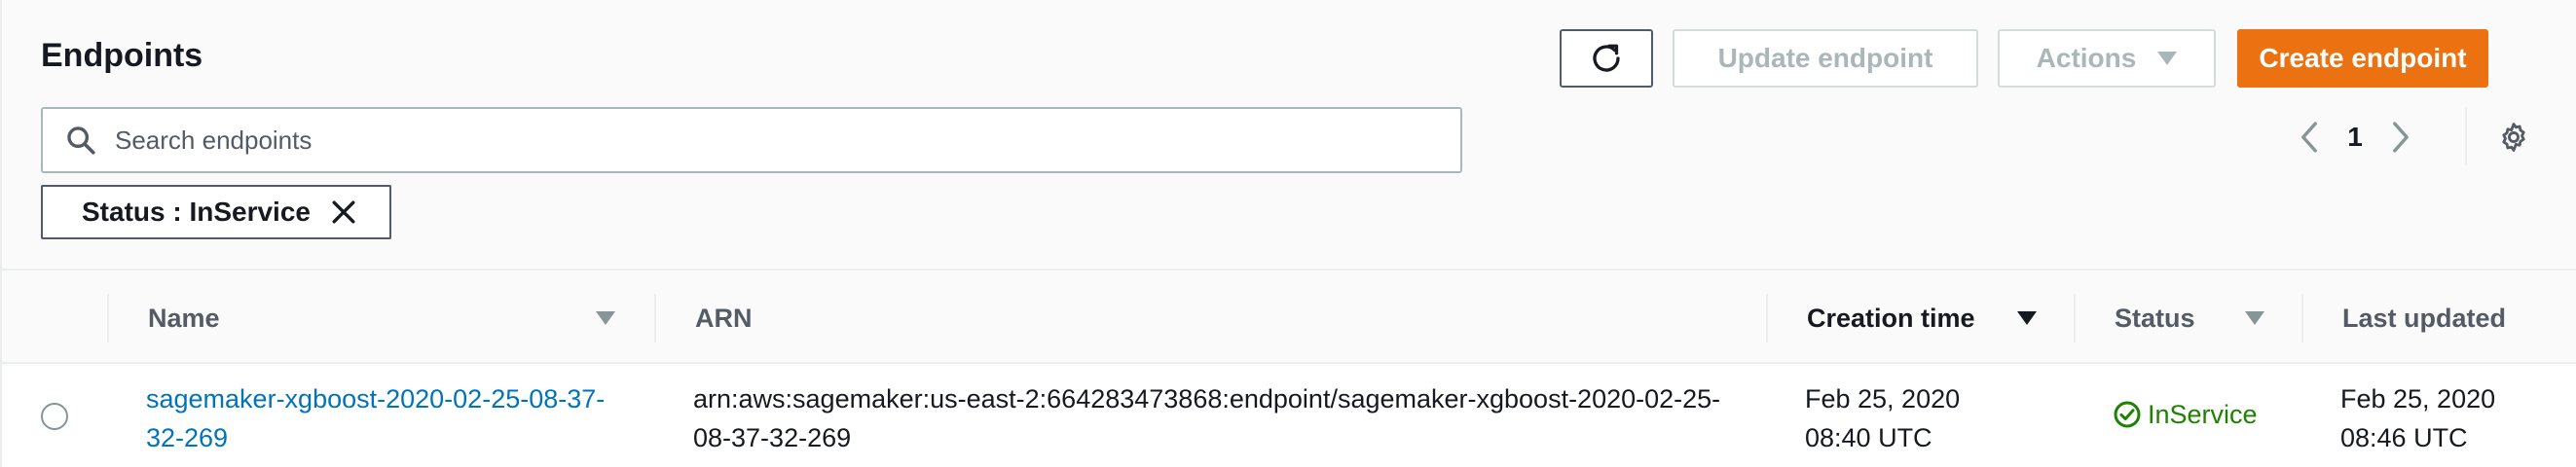 This screenshot has width=2576, height=467. I want to click on prev-page-button, so click(2309, 137).